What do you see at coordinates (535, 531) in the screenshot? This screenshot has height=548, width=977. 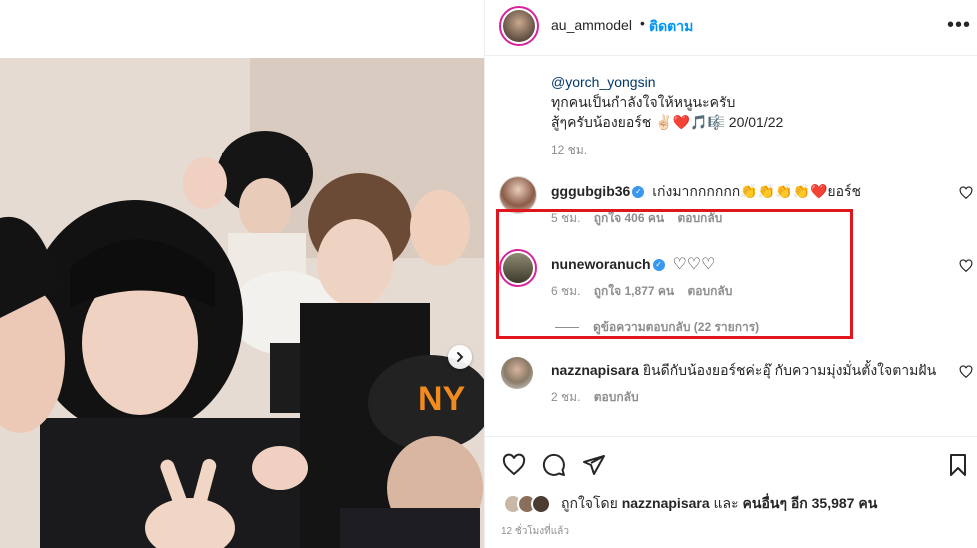 I see `post-timestamp: 12 ชั่วโมงที่แล้ว` at bounding box center [535, 531].